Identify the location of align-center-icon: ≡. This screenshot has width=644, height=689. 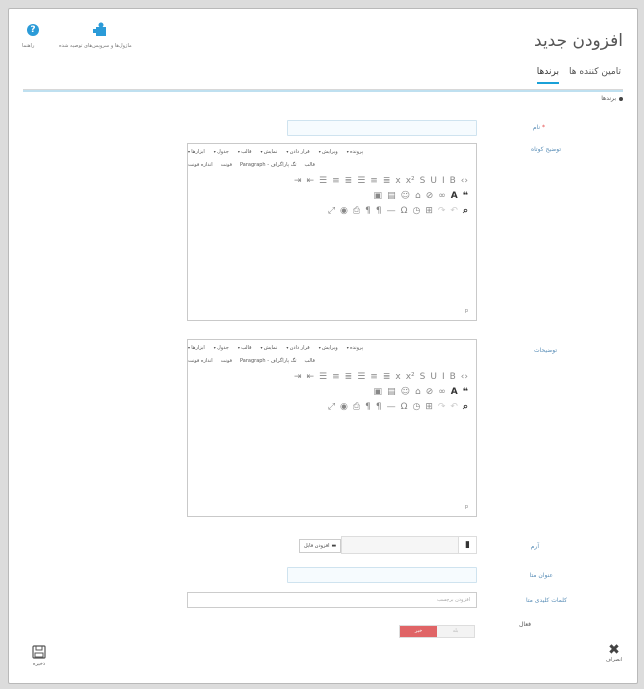
(374, 181).